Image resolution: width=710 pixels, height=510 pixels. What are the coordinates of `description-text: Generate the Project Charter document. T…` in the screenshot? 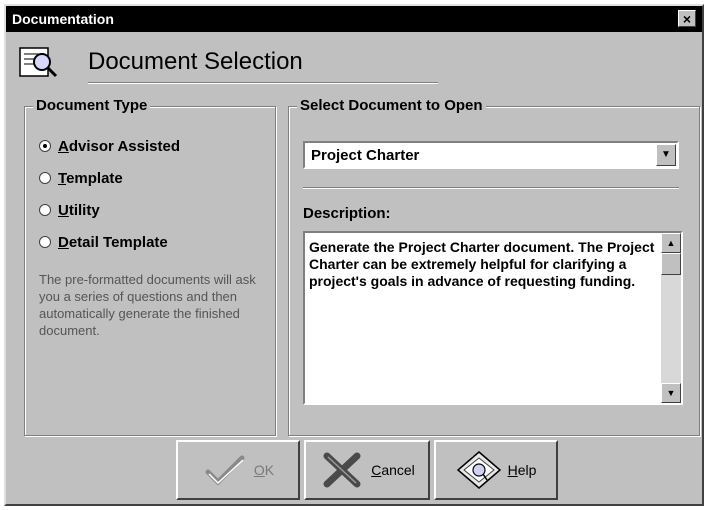 It's located at (482, 264).